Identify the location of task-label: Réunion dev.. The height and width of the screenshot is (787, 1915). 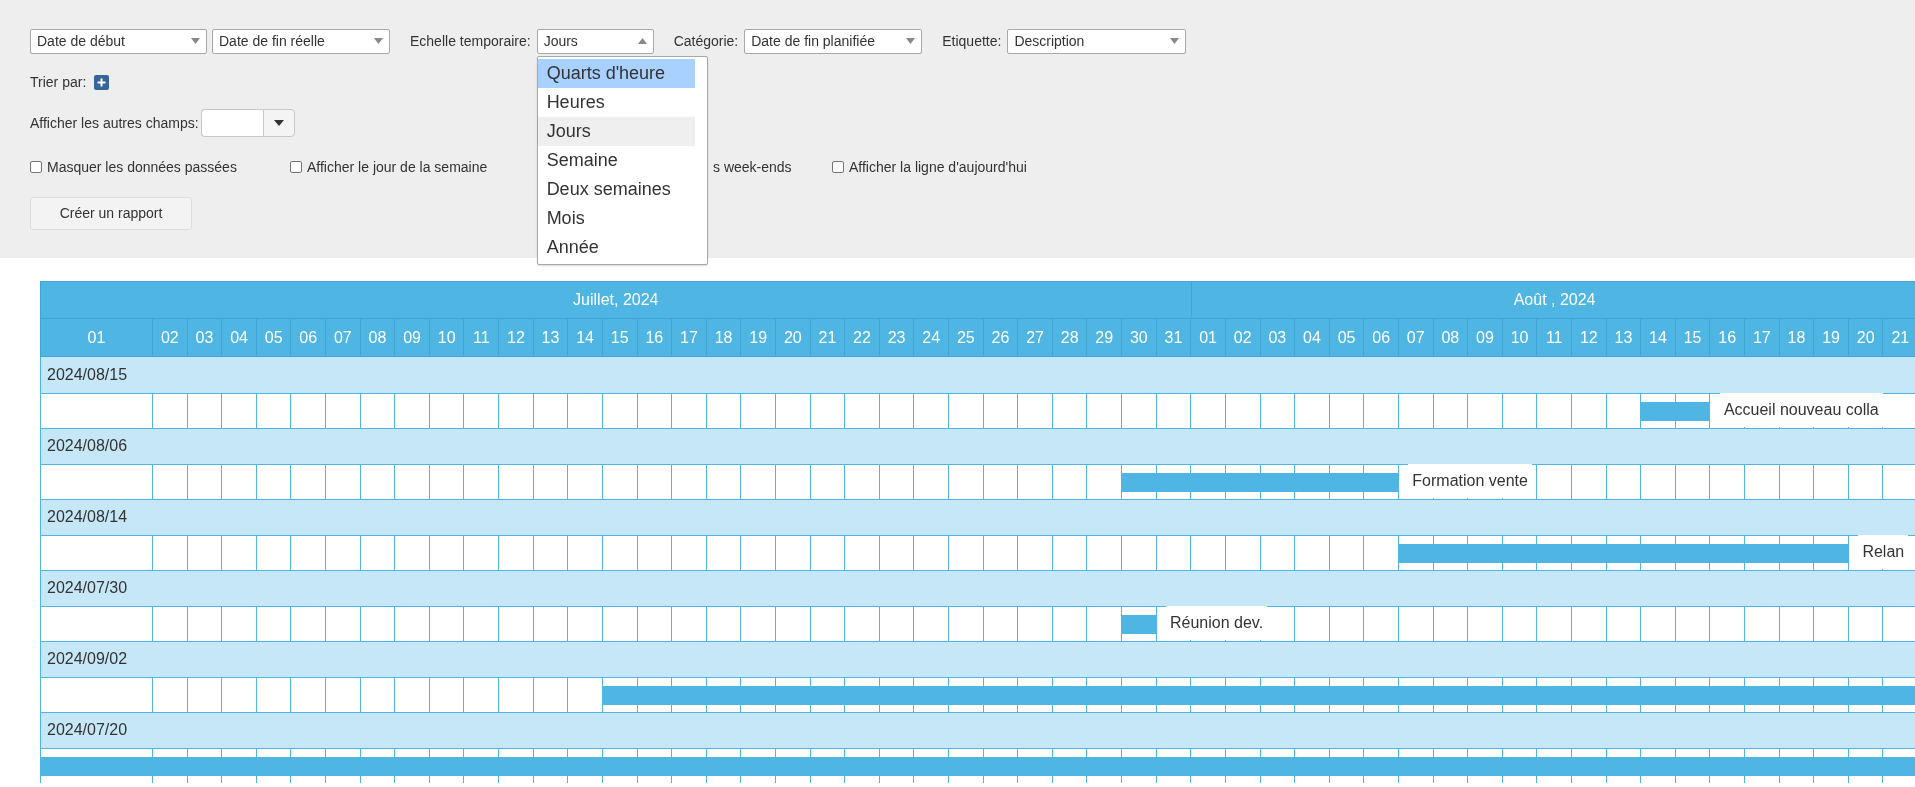
(1216, 623).